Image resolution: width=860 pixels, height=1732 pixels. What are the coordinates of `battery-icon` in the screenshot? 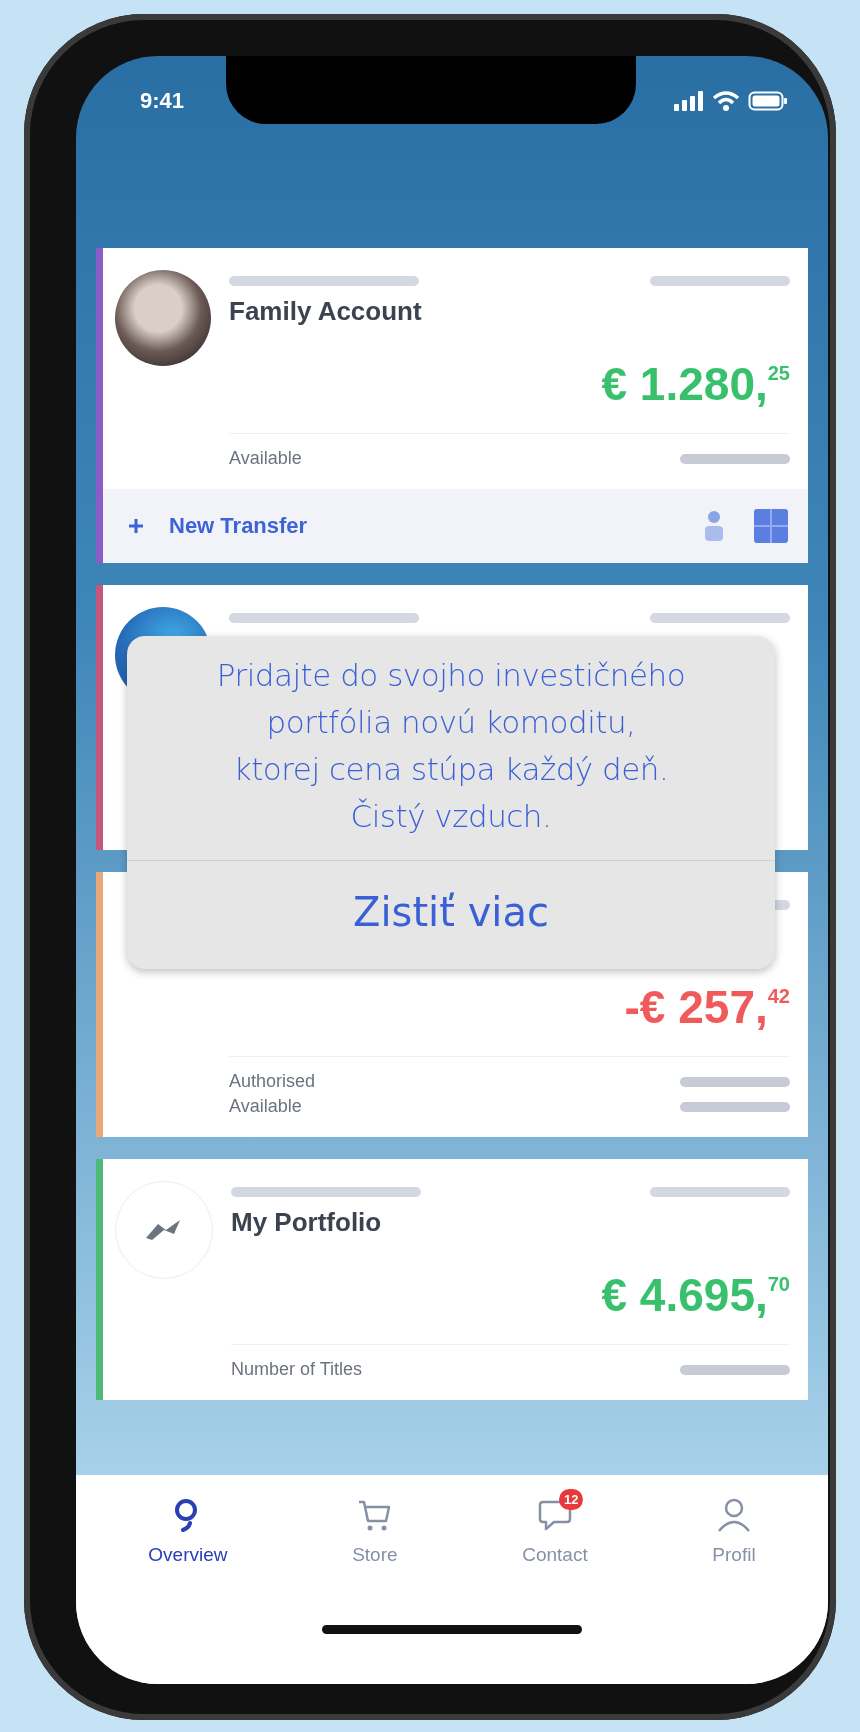 It's located at (768, 101).